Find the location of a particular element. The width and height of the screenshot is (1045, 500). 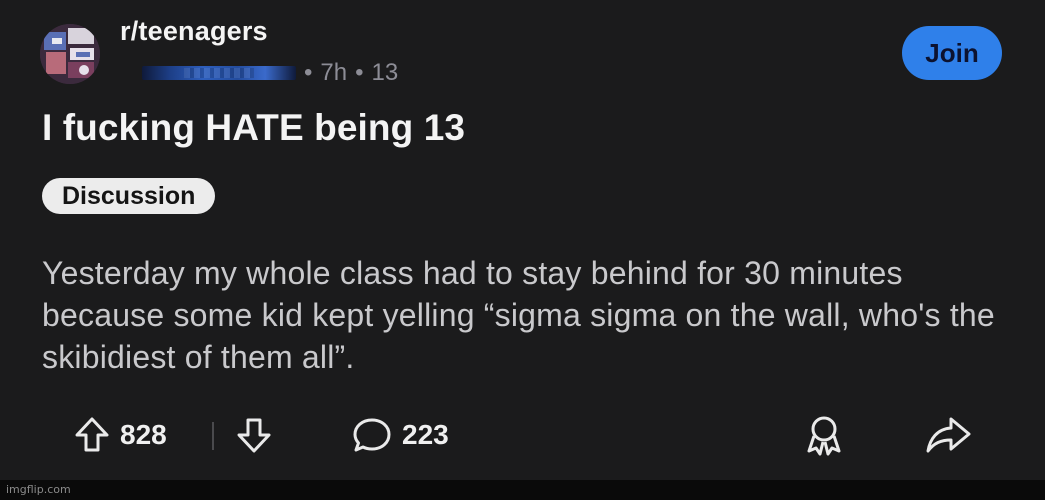

share-button is located at coordinates (948, 435).